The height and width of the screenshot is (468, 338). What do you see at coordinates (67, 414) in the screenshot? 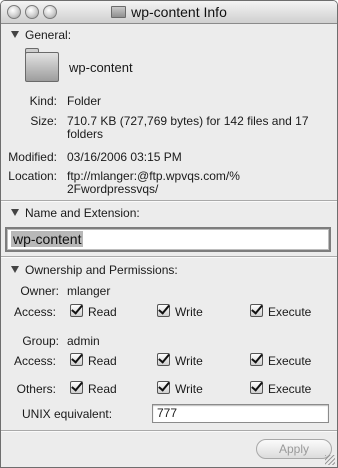
I see `unix-equivalent-label: UNIX equivalent:` at bounding box center [67, 414].